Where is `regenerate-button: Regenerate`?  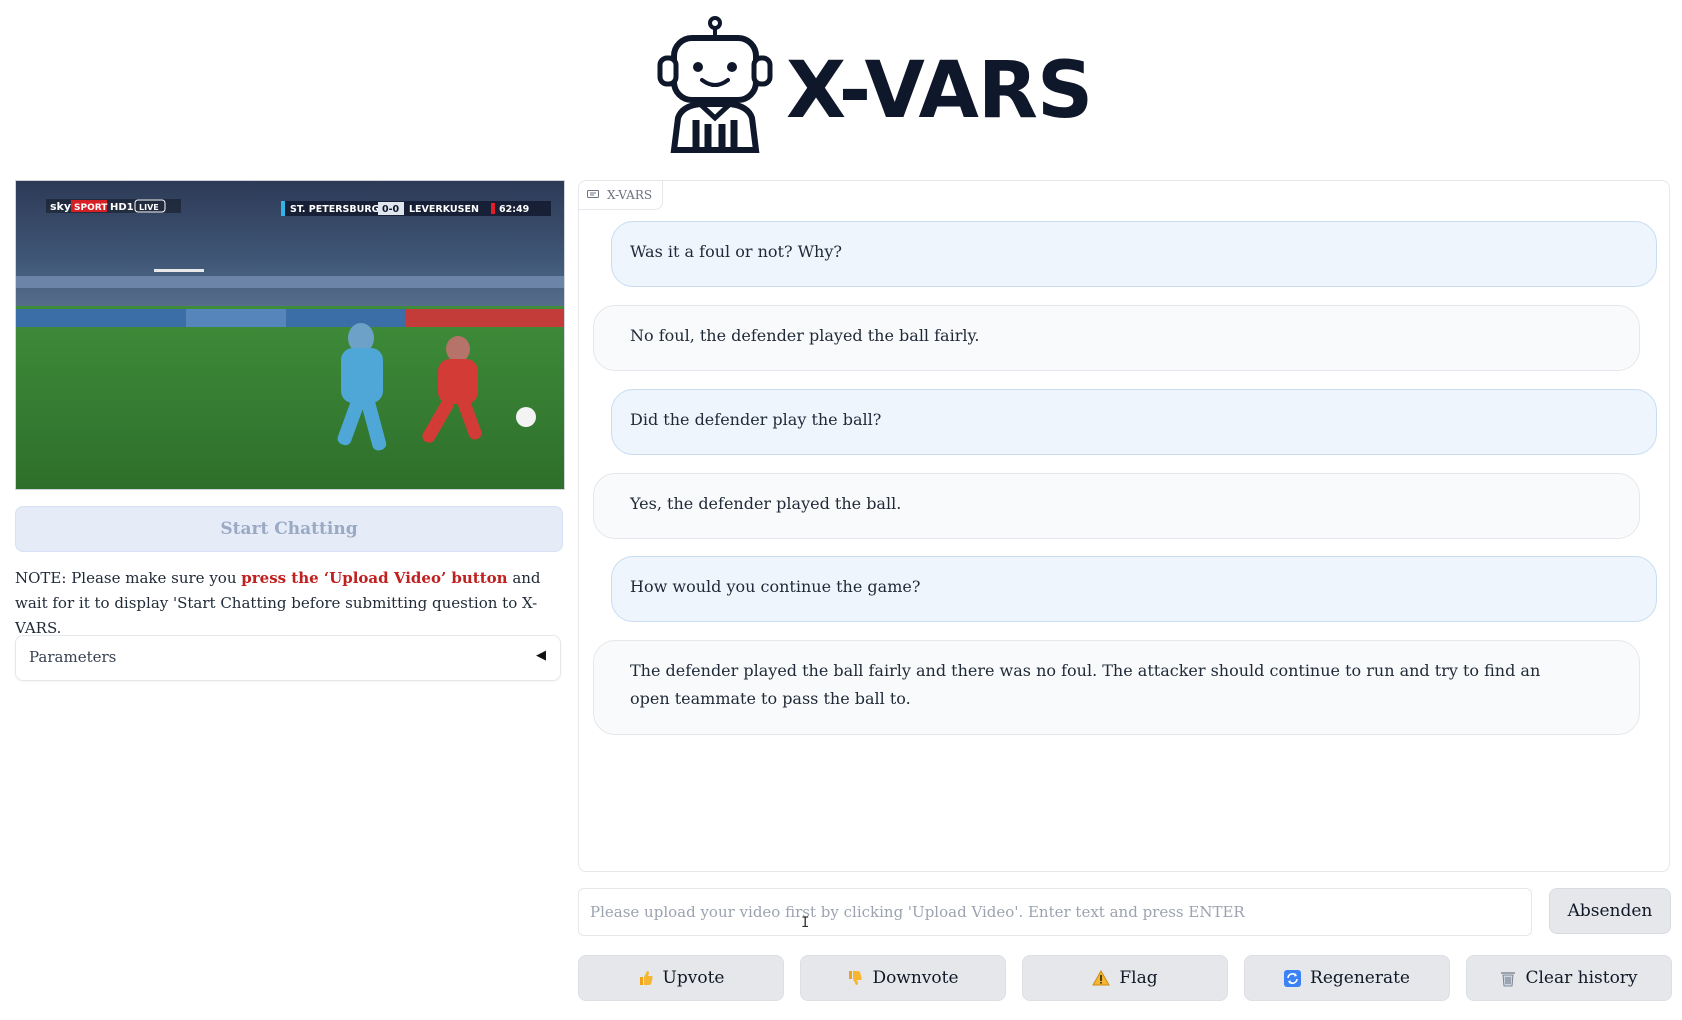 regenerate-button: Regenerate is located at coordinates (1347, 978).